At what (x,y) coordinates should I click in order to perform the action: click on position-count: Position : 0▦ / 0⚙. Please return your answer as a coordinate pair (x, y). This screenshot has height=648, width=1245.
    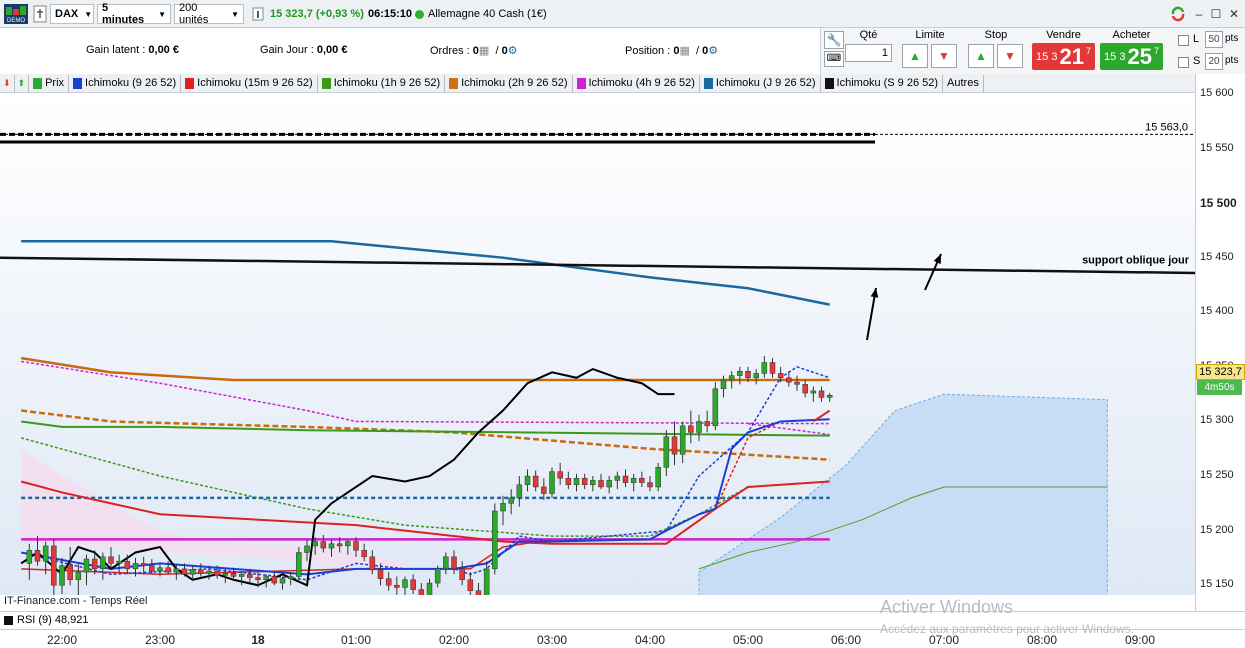
    Looking at the image, I should click on (671, 50).